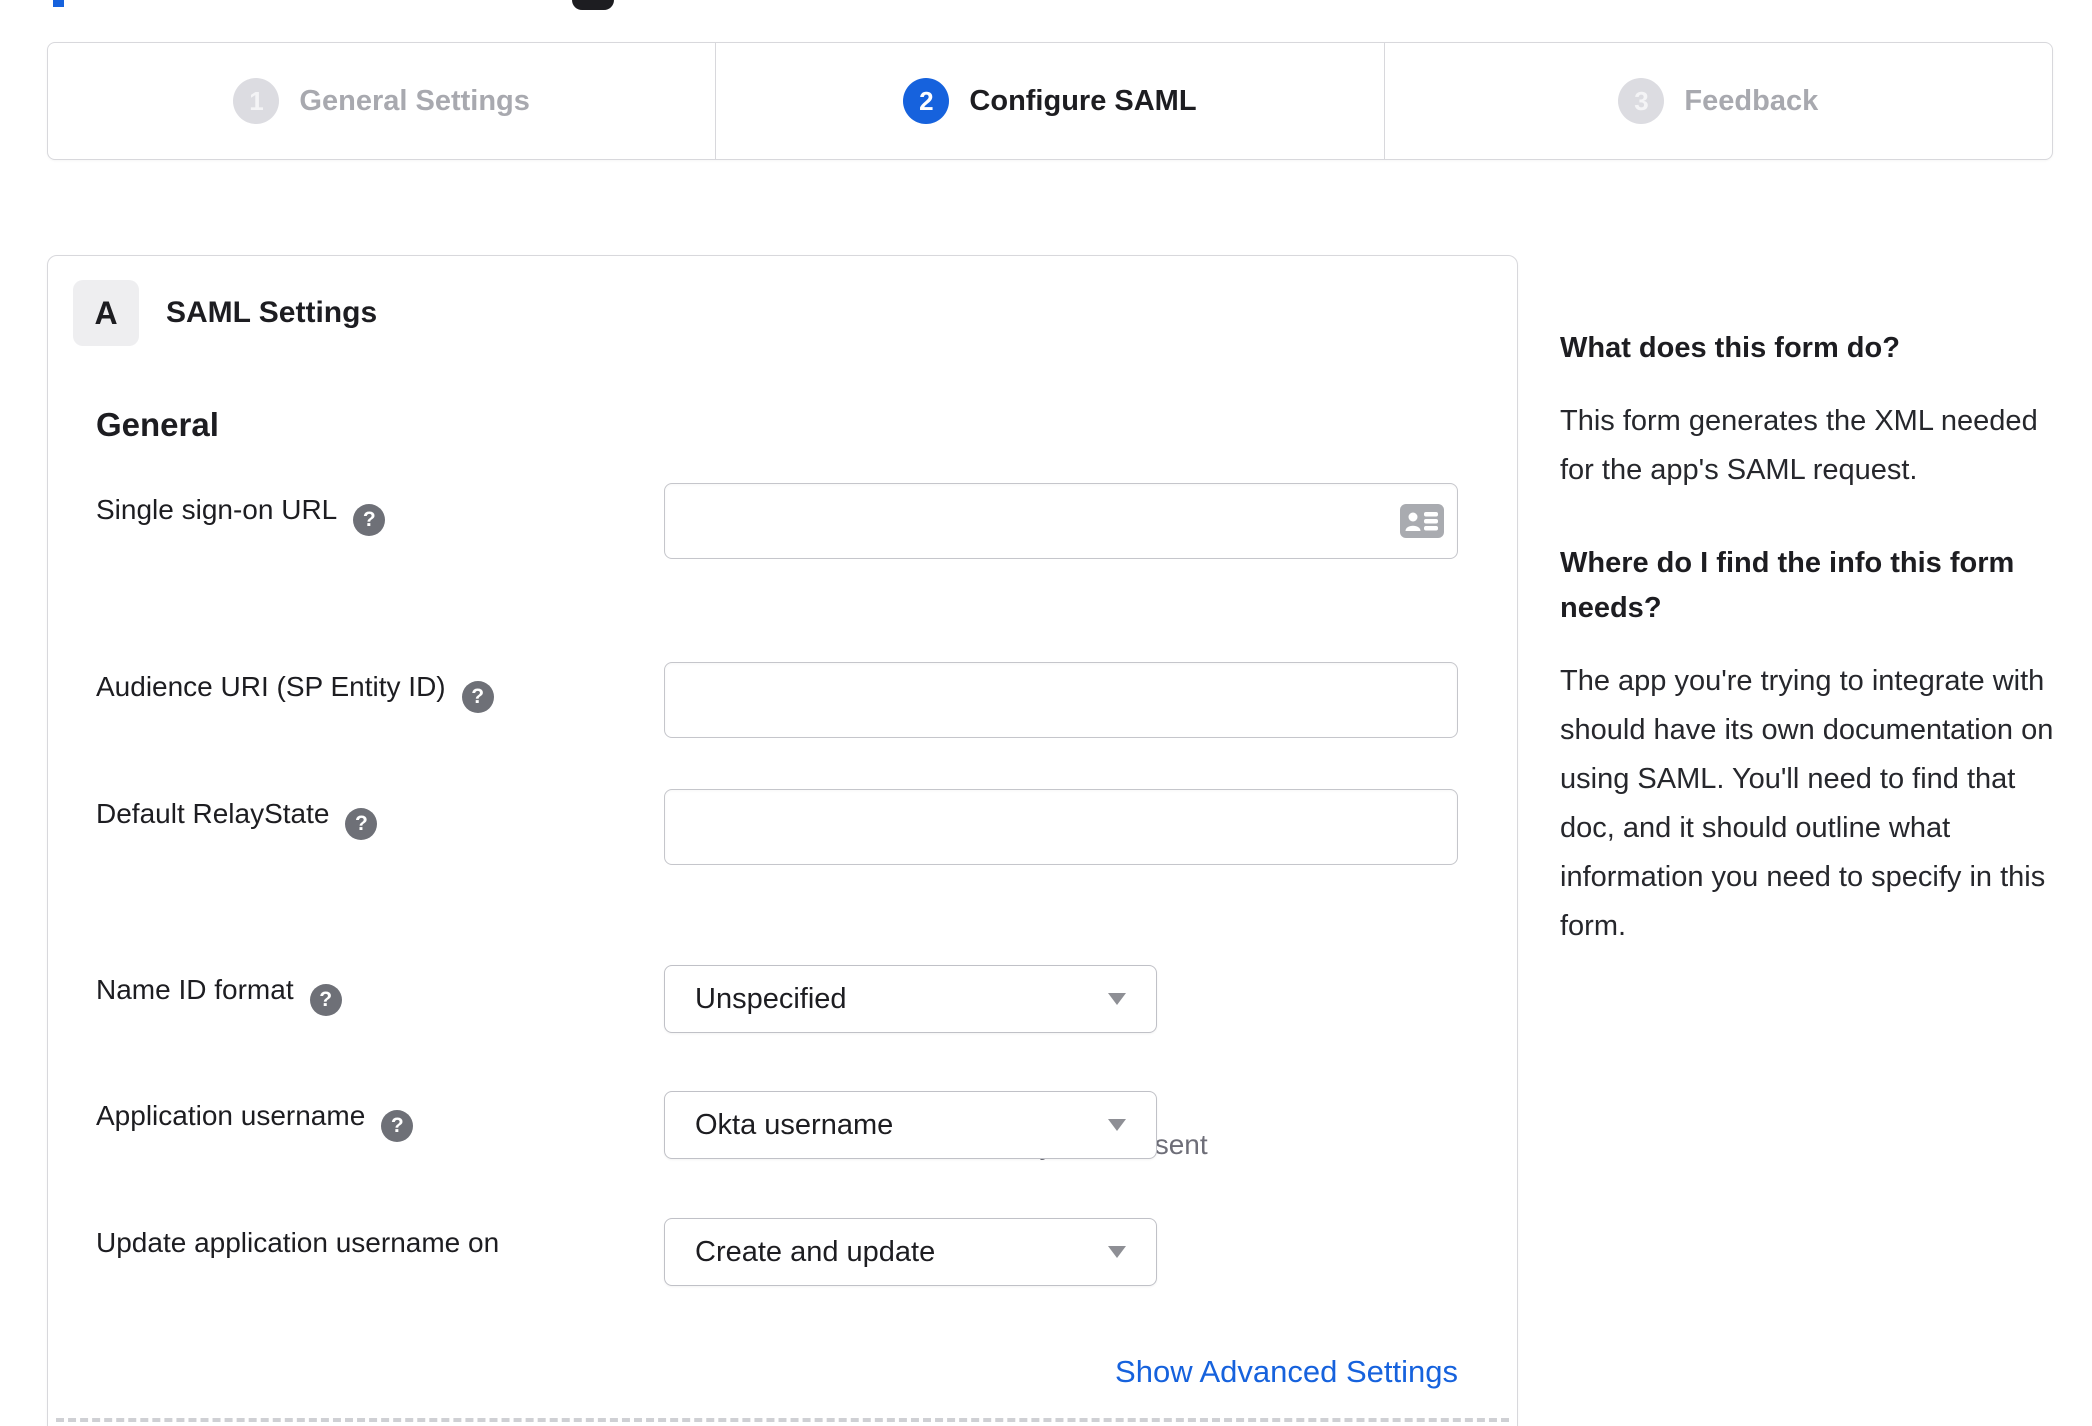  I want to click on step-configure-saml: 2 Configure SAML, so click(1049, 101).